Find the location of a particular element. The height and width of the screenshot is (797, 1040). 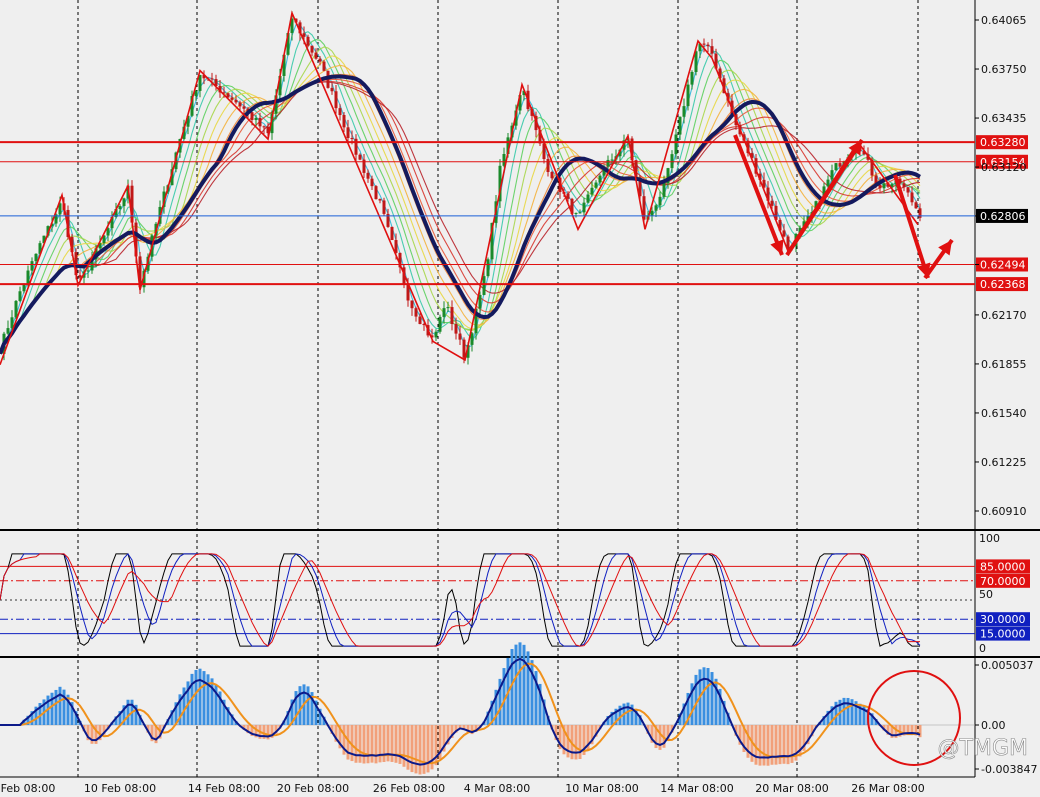

price-tick-label: 0.63435 is located at coordinates (1004, 118).